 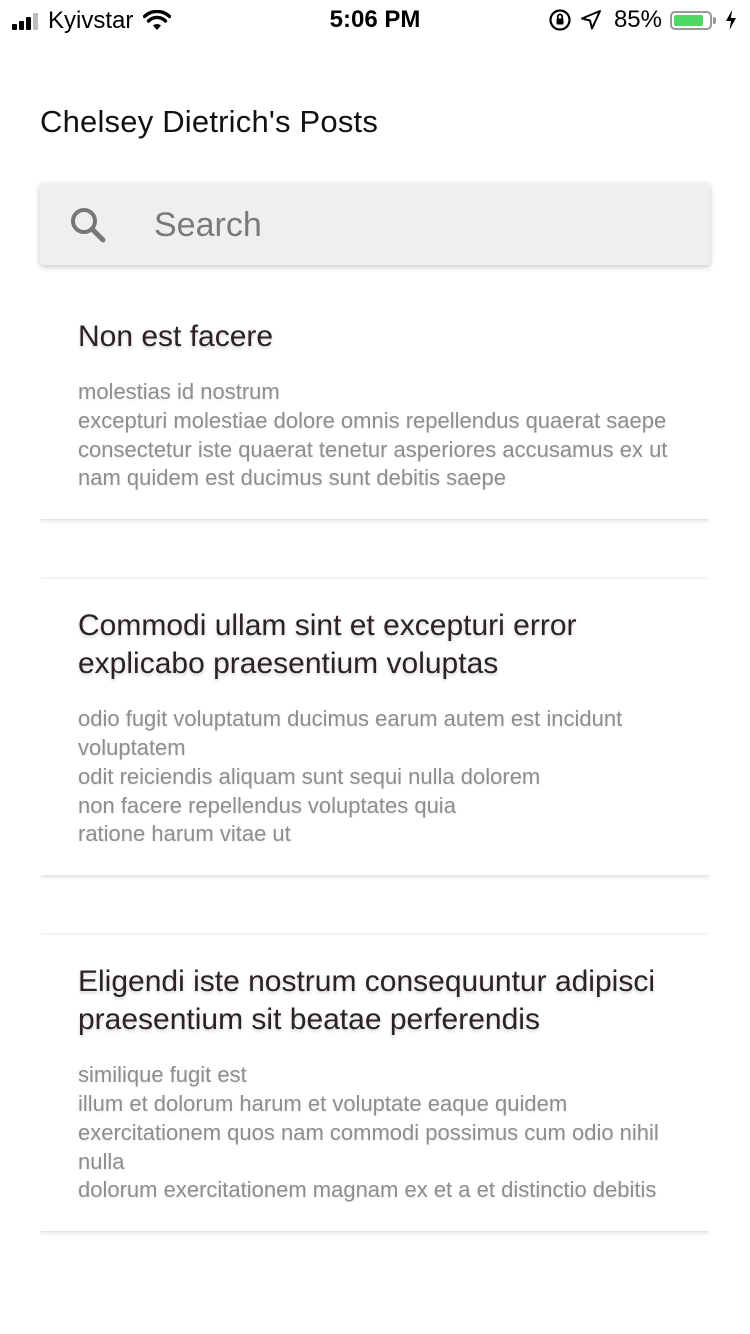 What do you see at coordinates (731, 20) in the screenshot?
I see `charging-bolt-icon` at bounding box center [731, 20].